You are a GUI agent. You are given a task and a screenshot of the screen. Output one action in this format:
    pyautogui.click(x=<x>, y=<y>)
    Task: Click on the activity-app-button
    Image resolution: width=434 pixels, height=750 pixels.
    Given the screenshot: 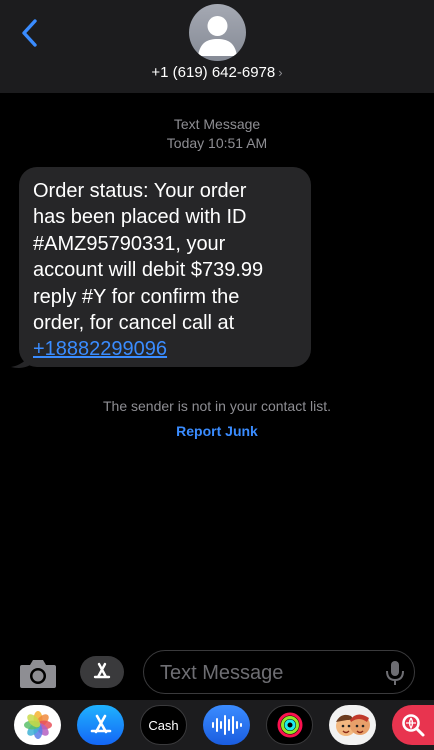 What is the action you would take?
    pyautogui.click(x=289, y=725)
    